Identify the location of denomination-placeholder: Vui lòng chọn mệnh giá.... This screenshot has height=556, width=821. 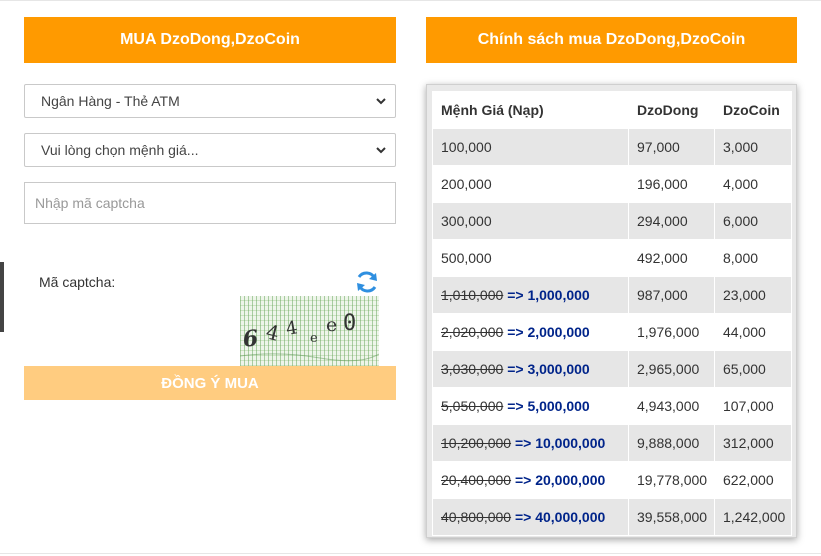
(120, 150).